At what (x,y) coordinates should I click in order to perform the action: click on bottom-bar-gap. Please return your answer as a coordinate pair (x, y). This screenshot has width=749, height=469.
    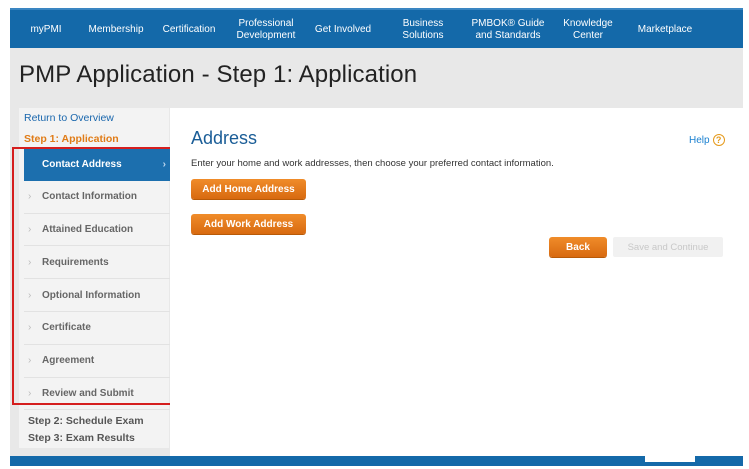
    Looking at the image, I should click on (670, 459).